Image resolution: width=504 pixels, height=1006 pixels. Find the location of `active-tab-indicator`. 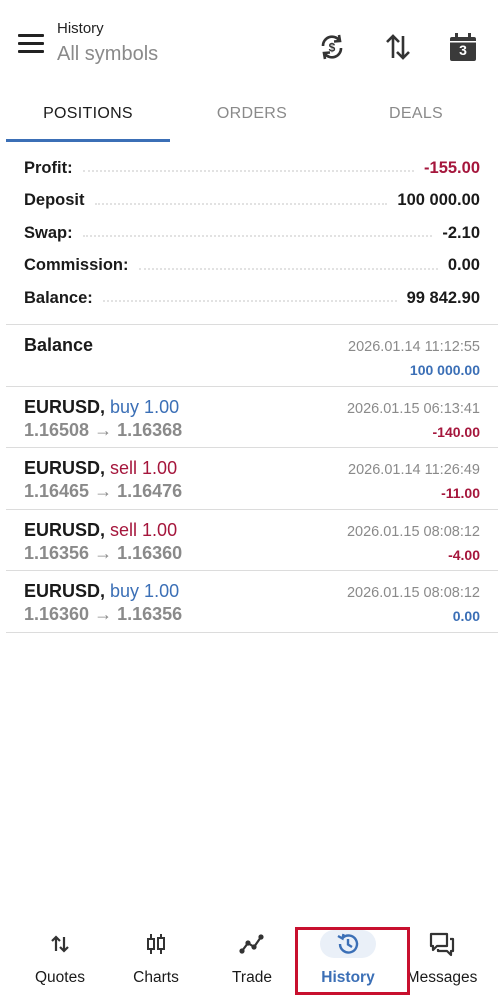

active-tab-indicator is located at coordinates (88, 140).